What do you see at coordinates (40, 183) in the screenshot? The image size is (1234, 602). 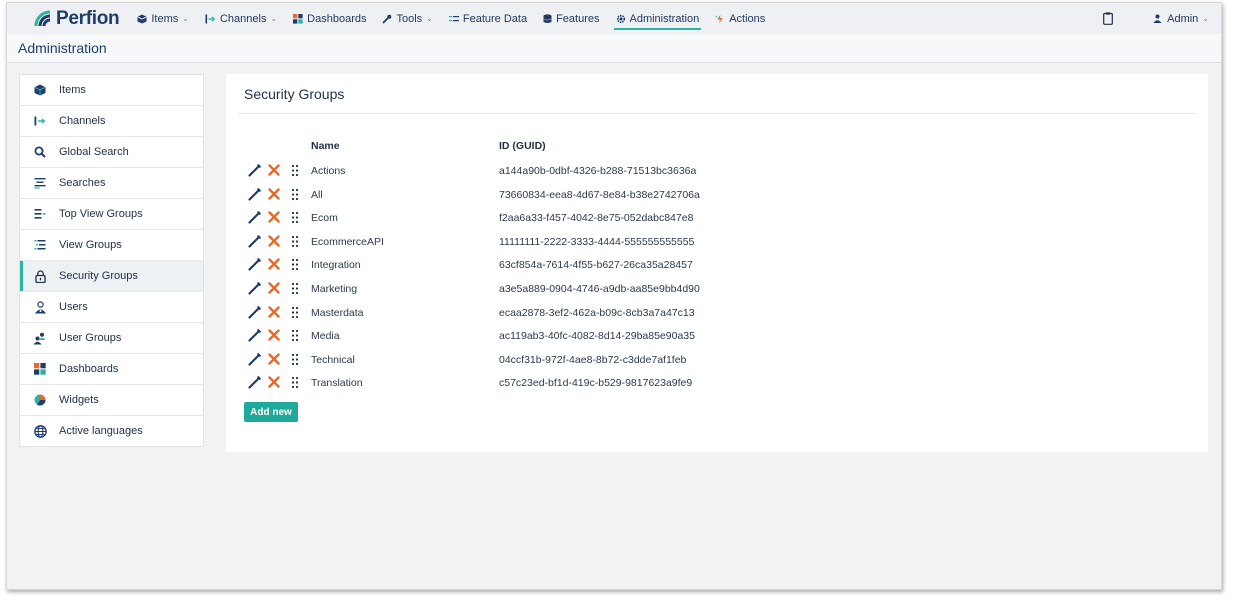 I see `searches-list-icon` at bounding box center [40, 183].